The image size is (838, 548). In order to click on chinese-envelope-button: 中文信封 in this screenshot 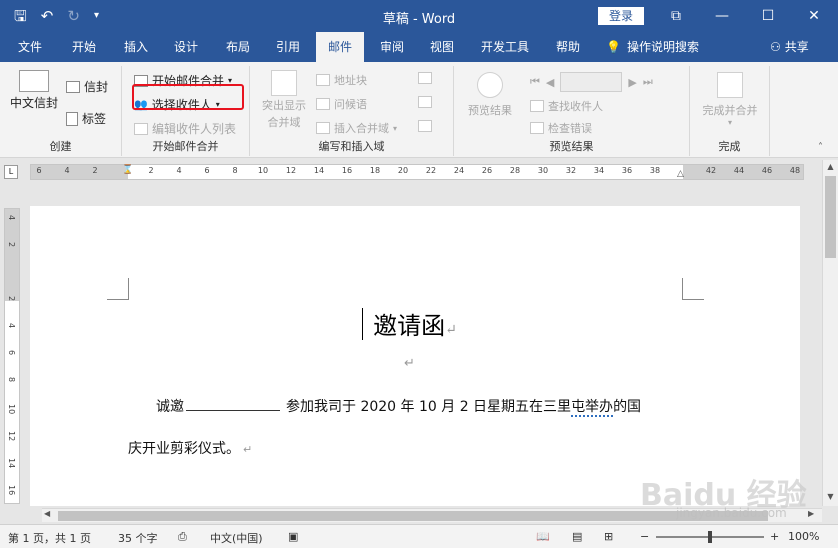, I will do `click(34, 90)`.